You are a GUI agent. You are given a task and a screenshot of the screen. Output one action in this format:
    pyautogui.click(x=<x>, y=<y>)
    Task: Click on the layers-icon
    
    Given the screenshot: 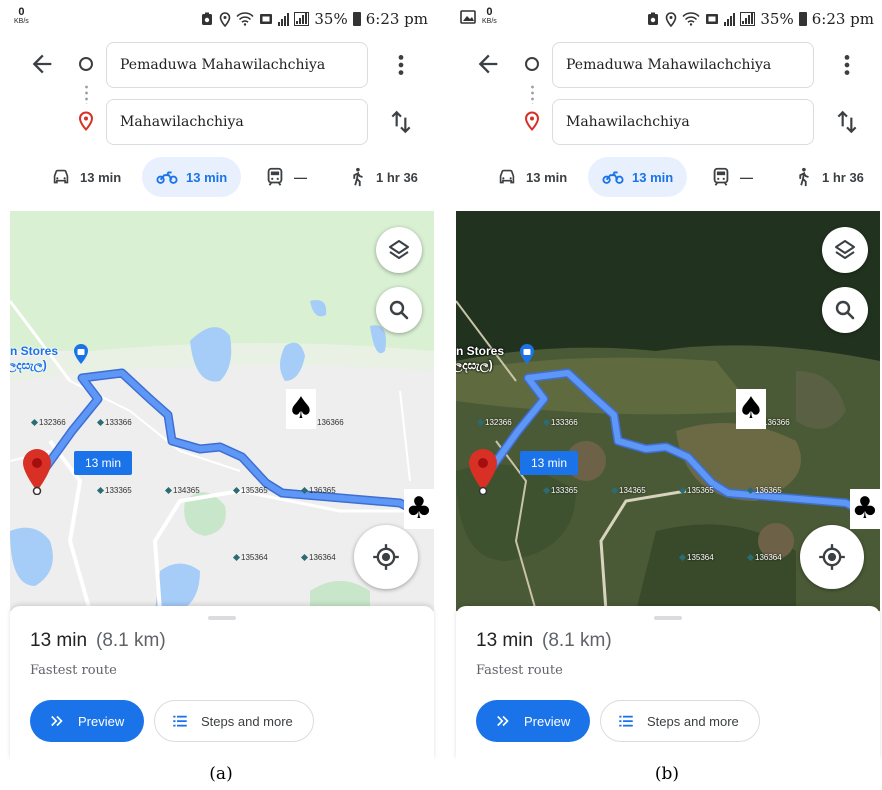 What is the action you would take?
    pyautogui.click(x=399, y=249)
    